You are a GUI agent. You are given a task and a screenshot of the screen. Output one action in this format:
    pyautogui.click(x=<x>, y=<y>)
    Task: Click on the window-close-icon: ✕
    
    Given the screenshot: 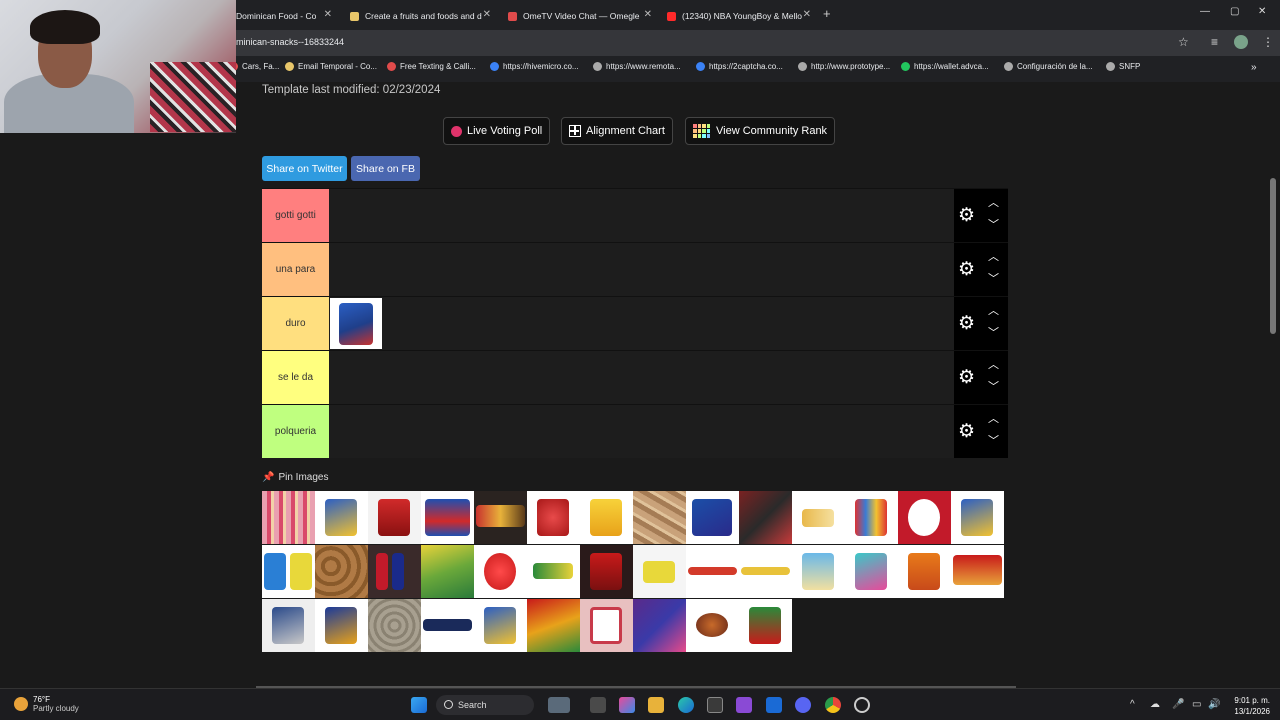 What is the action you would take?
    pyautogui.click(x=1262, y=11)
    